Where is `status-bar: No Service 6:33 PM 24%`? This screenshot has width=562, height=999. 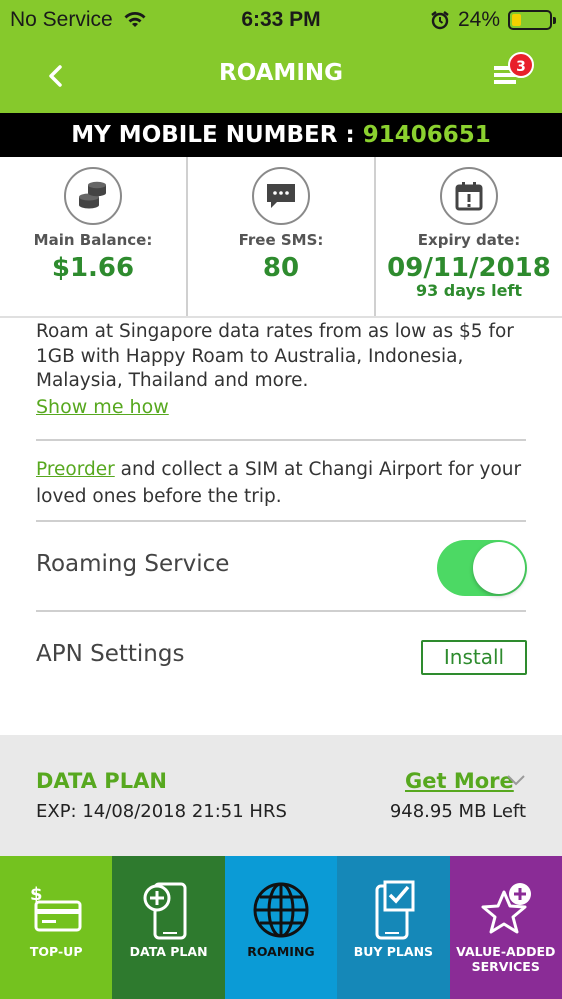 status-bar: No Service 6:33 PM 24% is located at coordinates (281, 20).